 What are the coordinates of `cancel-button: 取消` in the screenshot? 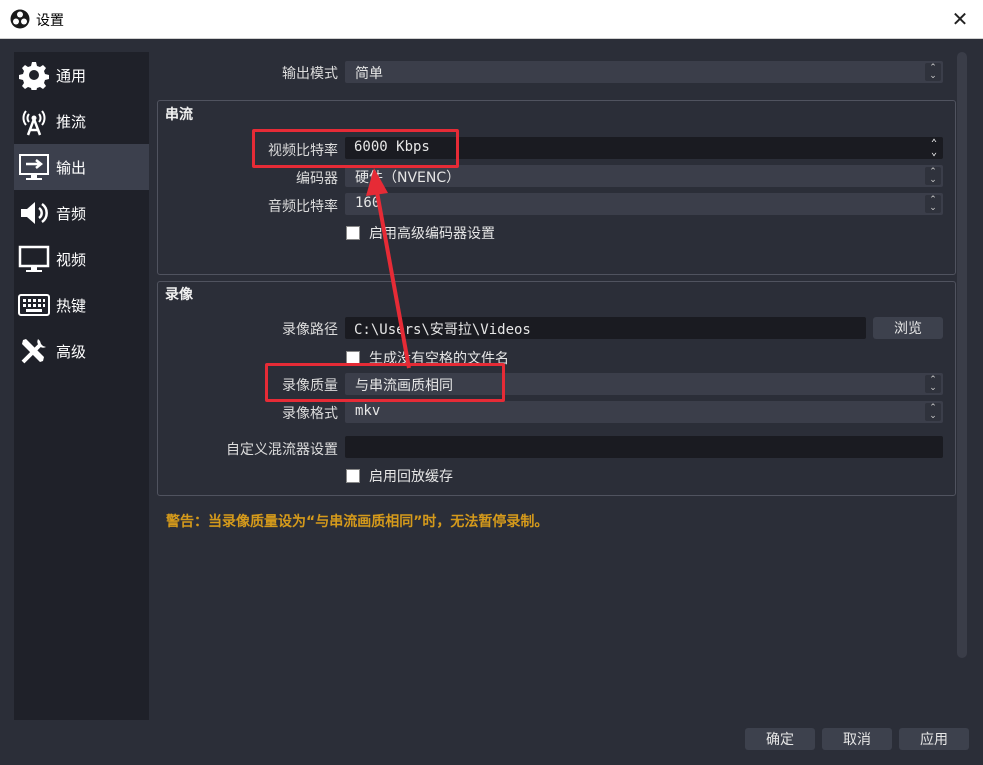 It's located at (857, 739).